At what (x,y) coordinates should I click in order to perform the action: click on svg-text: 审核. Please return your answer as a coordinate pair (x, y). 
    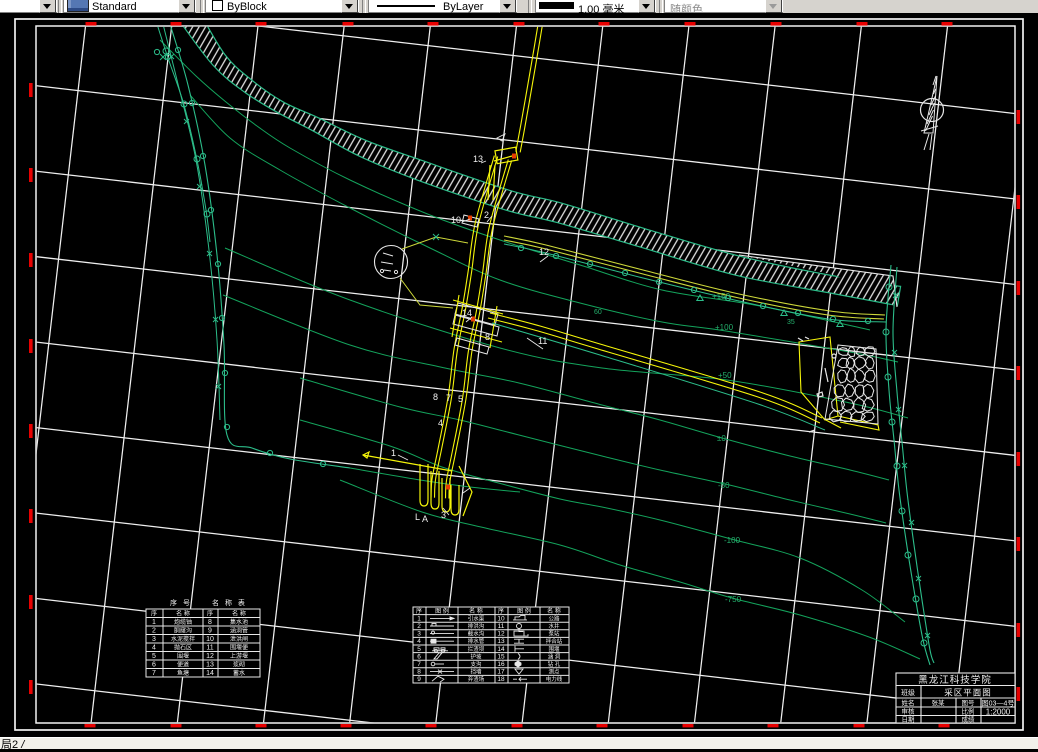
    Looking at the image, I should click on (909, 711).